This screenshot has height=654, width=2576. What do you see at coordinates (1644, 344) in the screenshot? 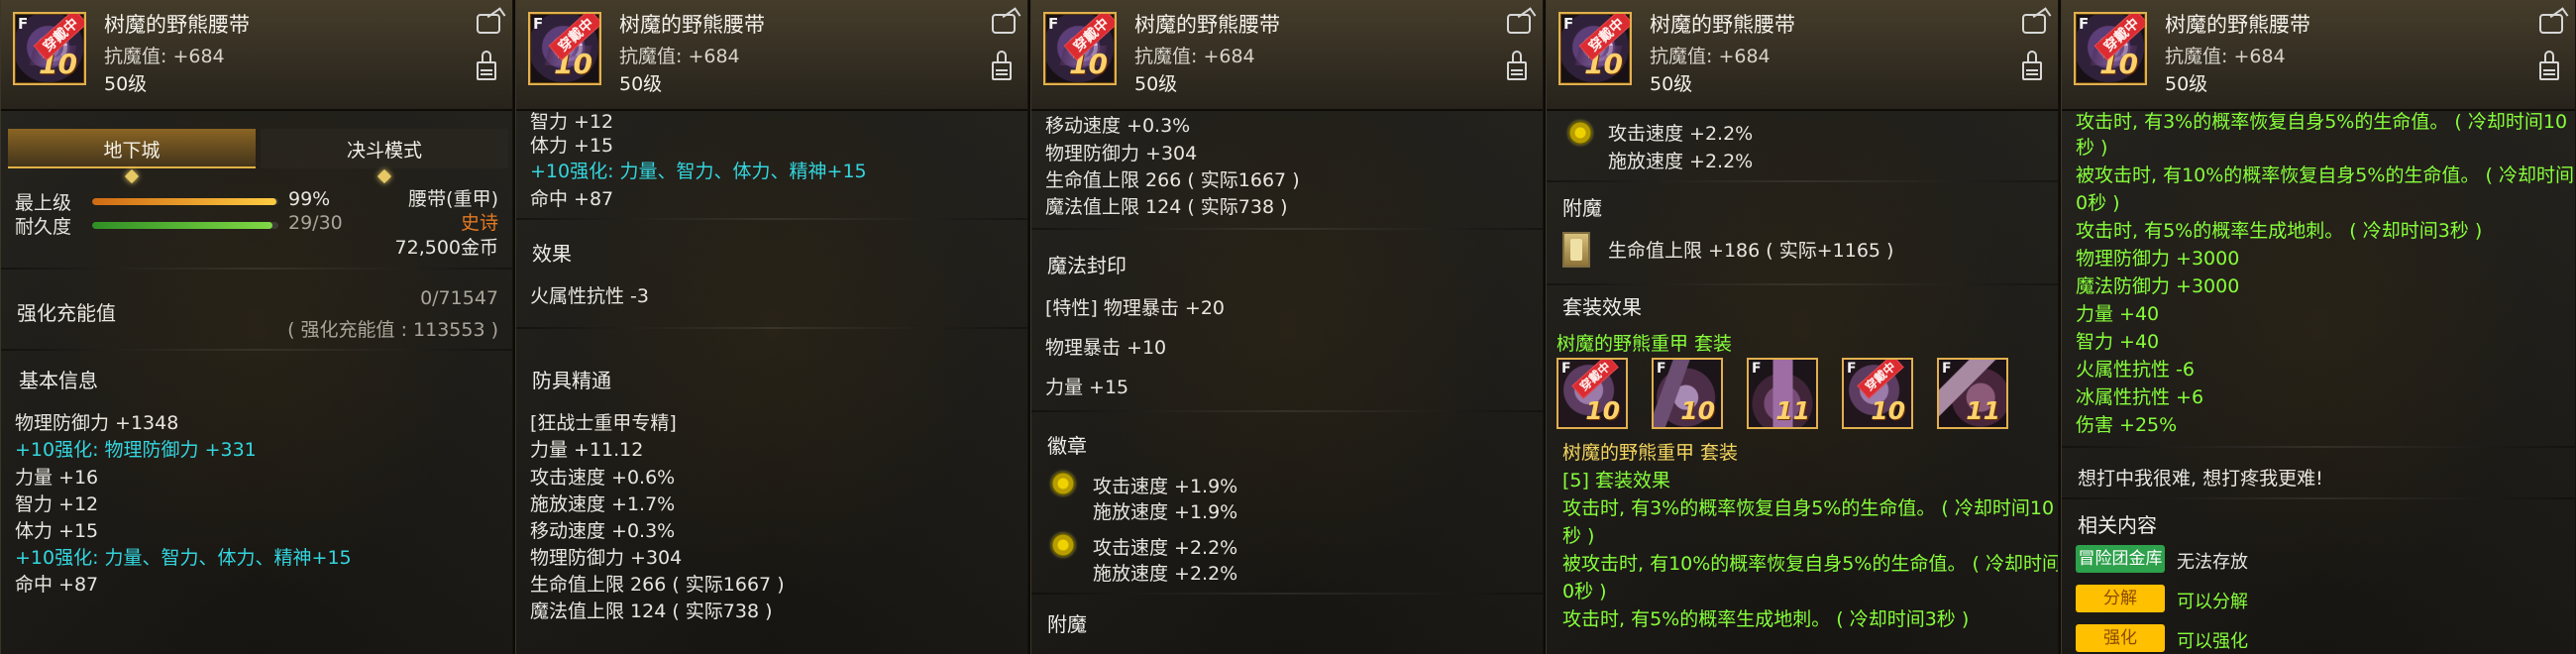
I see `set-name: 树魔的野熊重甲 套装` at bounding box center [1644, 344].